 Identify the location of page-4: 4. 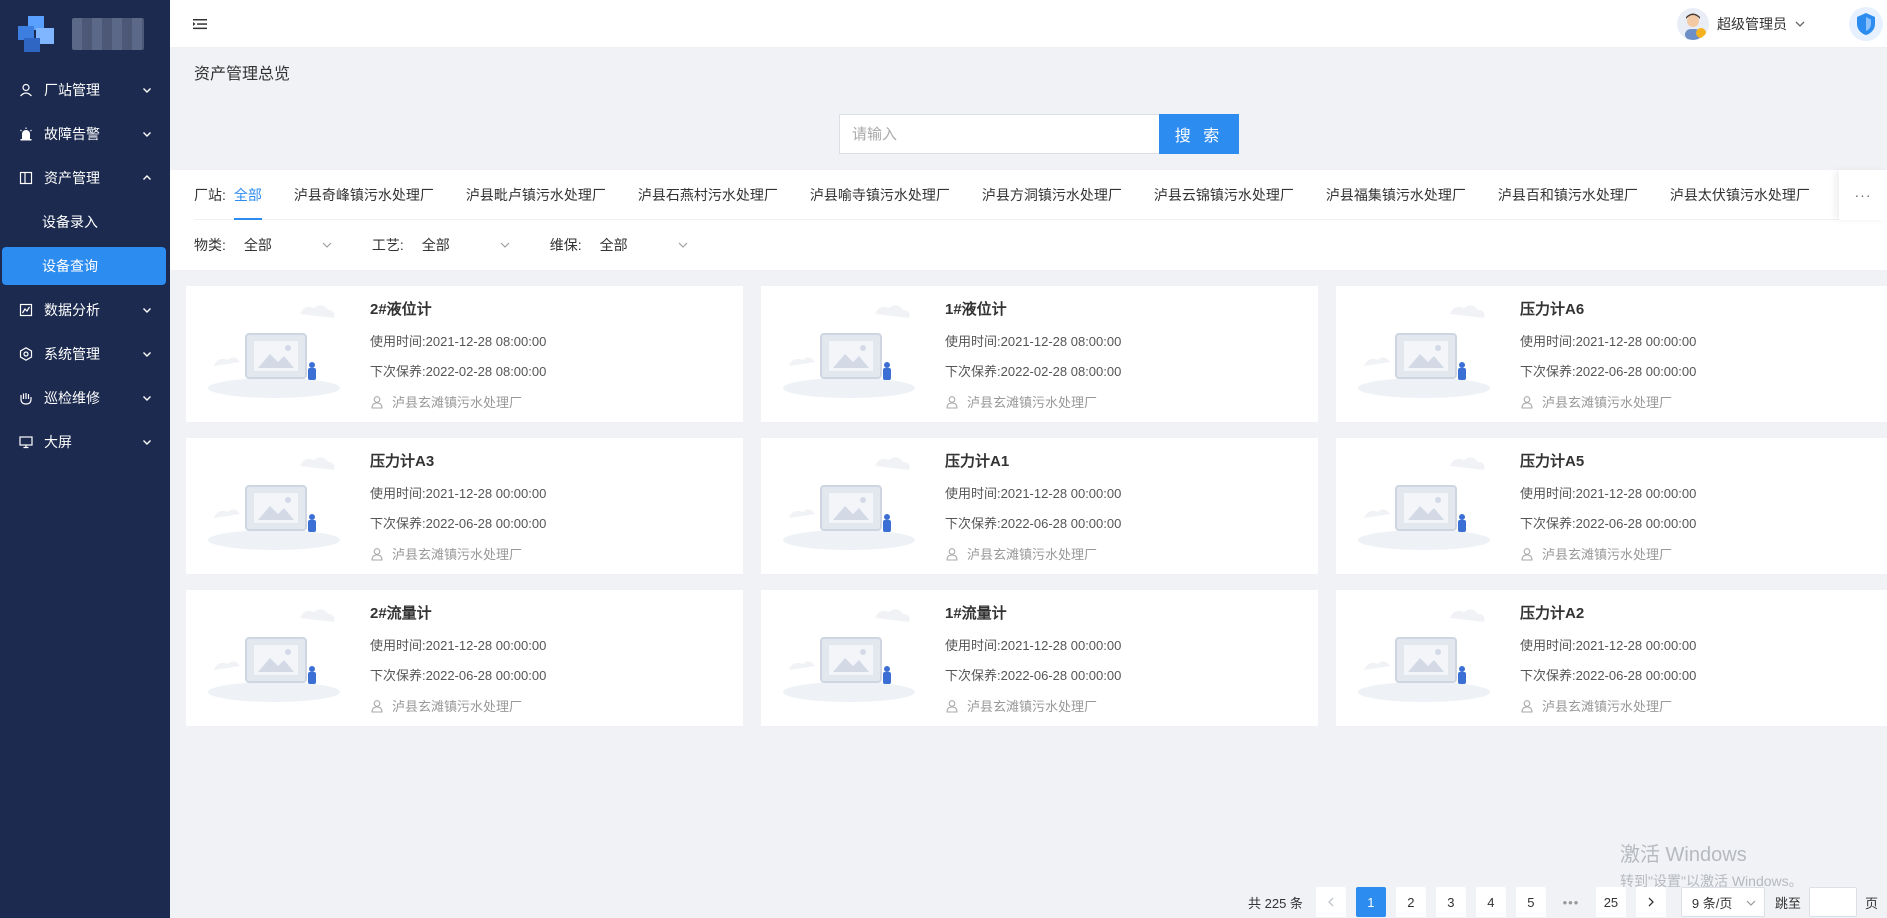
(1490, 902).